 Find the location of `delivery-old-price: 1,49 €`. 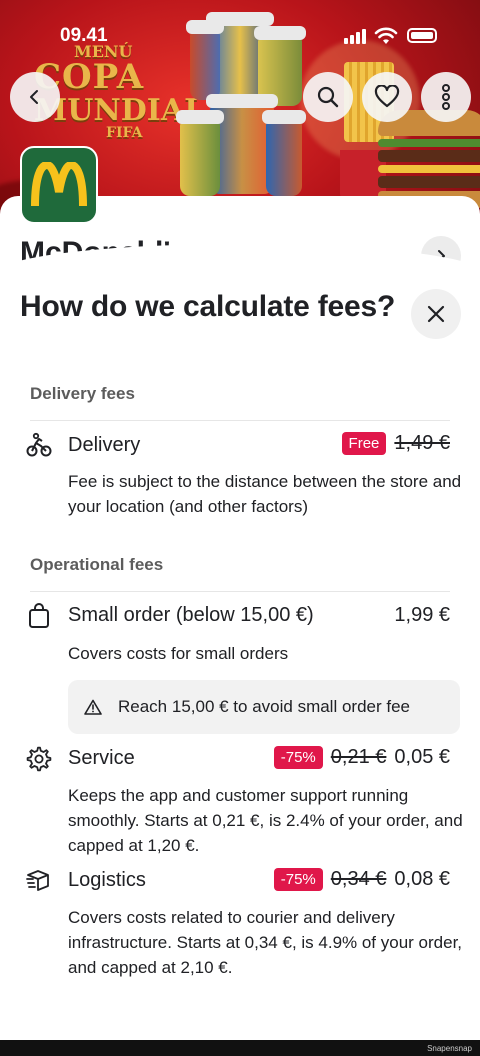

delivery-old-price: 1,49 € is located at coordinates (422, 443).